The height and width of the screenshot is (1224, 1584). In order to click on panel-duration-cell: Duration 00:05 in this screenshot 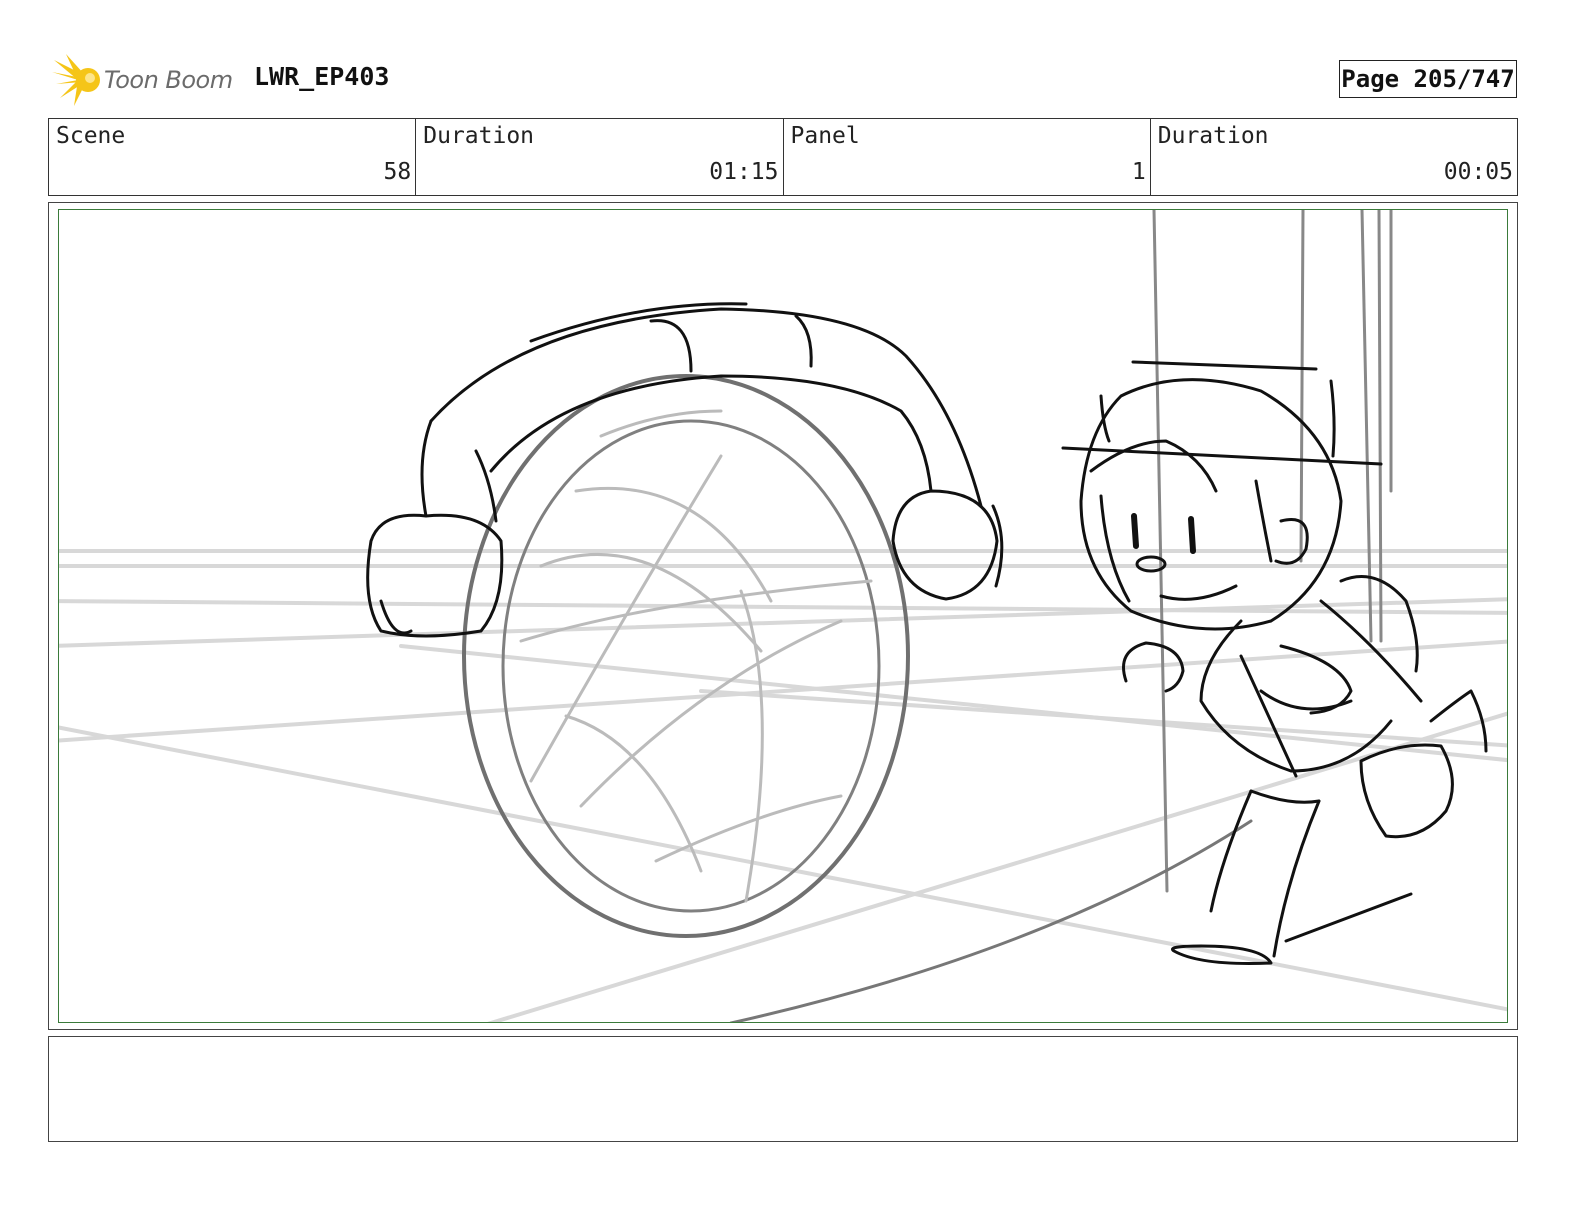, I will do `click(1334, 157)`.